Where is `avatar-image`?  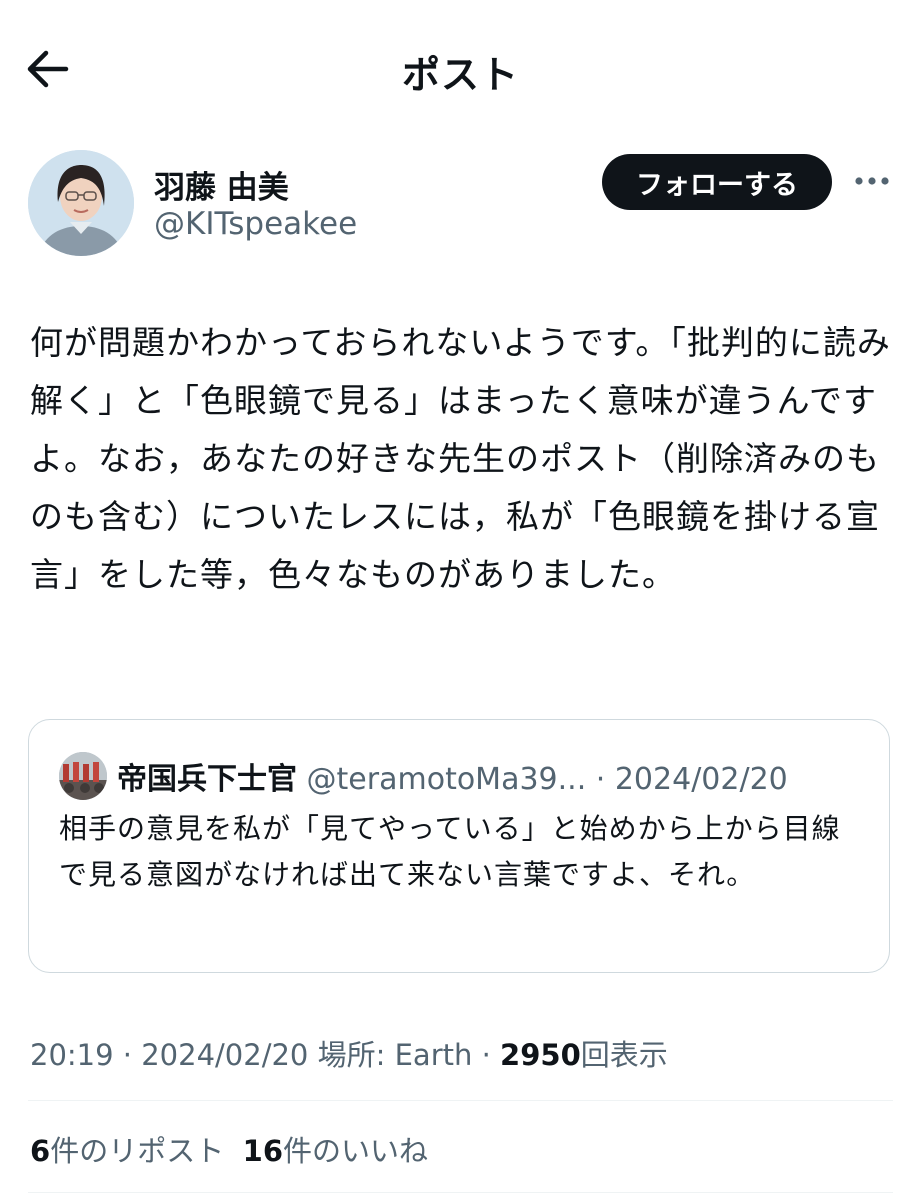 avatar-image is located at coordinates (81, 203).